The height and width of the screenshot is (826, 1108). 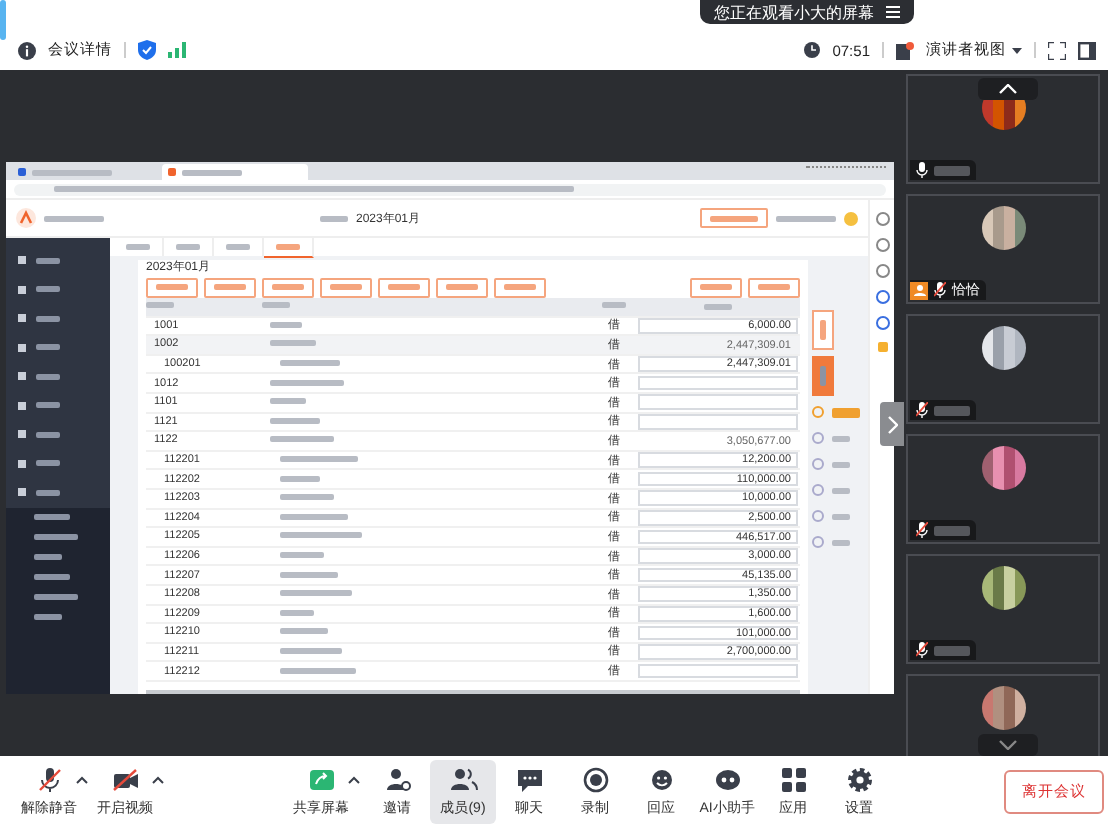 I want to click on scroll-up-button, so click(x=1008, y=89).